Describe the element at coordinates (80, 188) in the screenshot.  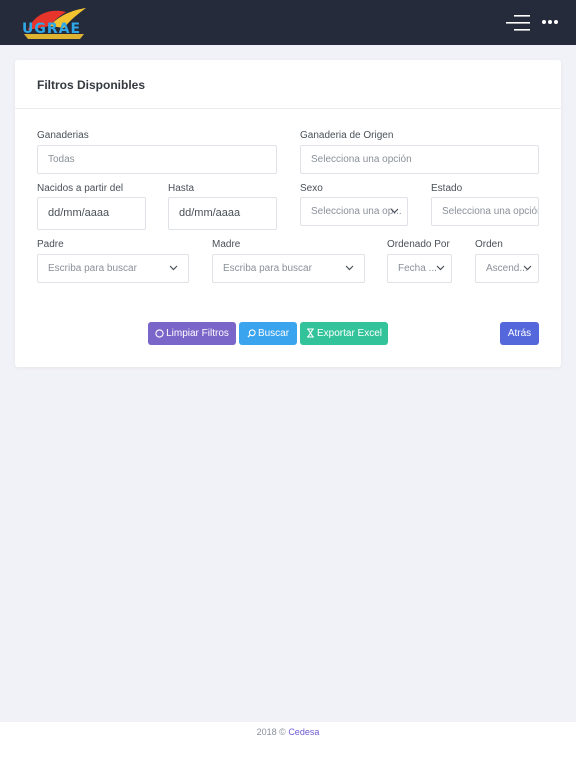
I see `nacidos-desde-label: Nacidos a partir del` at that location.